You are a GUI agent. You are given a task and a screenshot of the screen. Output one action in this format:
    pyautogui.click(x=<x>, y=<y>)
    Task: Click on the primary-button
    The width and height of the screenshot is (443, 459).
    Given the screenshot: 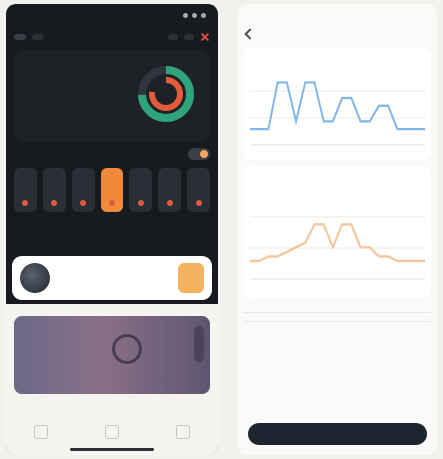 What is the action you would take?
    pyautogui.click(x=337, y=434)
    